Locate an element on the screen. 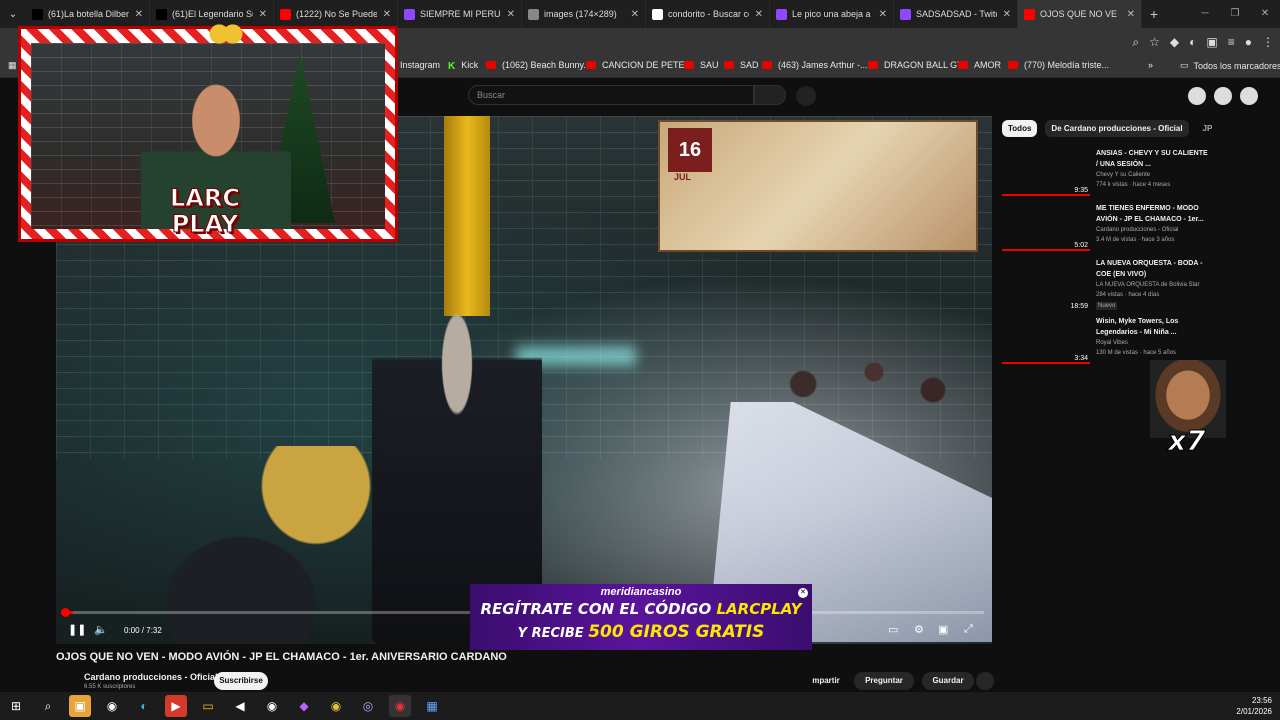 Image resolution: width=1280 pixels, height=720 pixels. fullscreen-icon: ⤢ is located at coordinates (968, 629).